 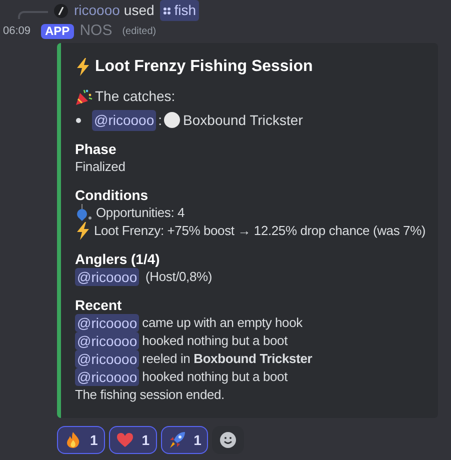 I want to click on fishing-bobber-icon, so click(x=84, y=213).